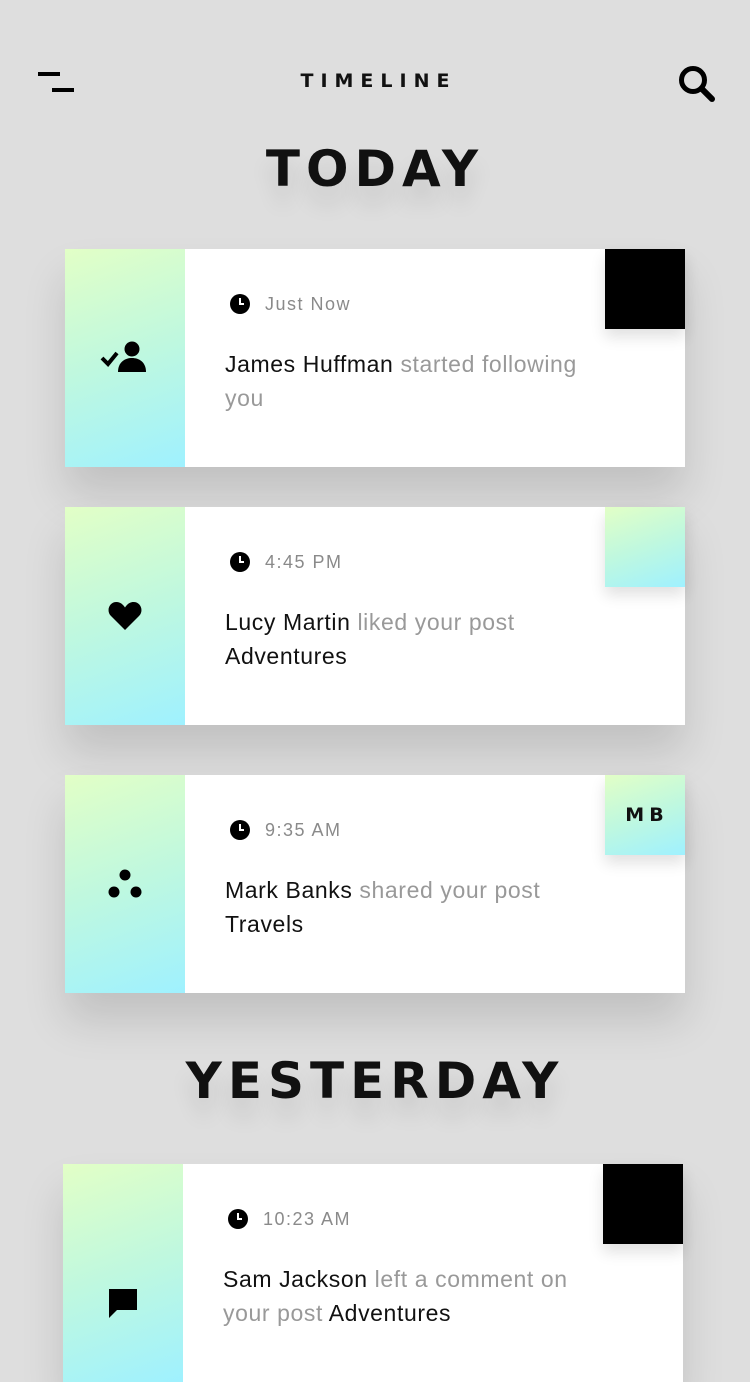 The height and width of the screenshot is (1382, 750). What do you see at coordinates (375, 1081) in the screenshot?
I see `section-title-yesterday: YESTERDAY` at bounding box center [375, 1081].